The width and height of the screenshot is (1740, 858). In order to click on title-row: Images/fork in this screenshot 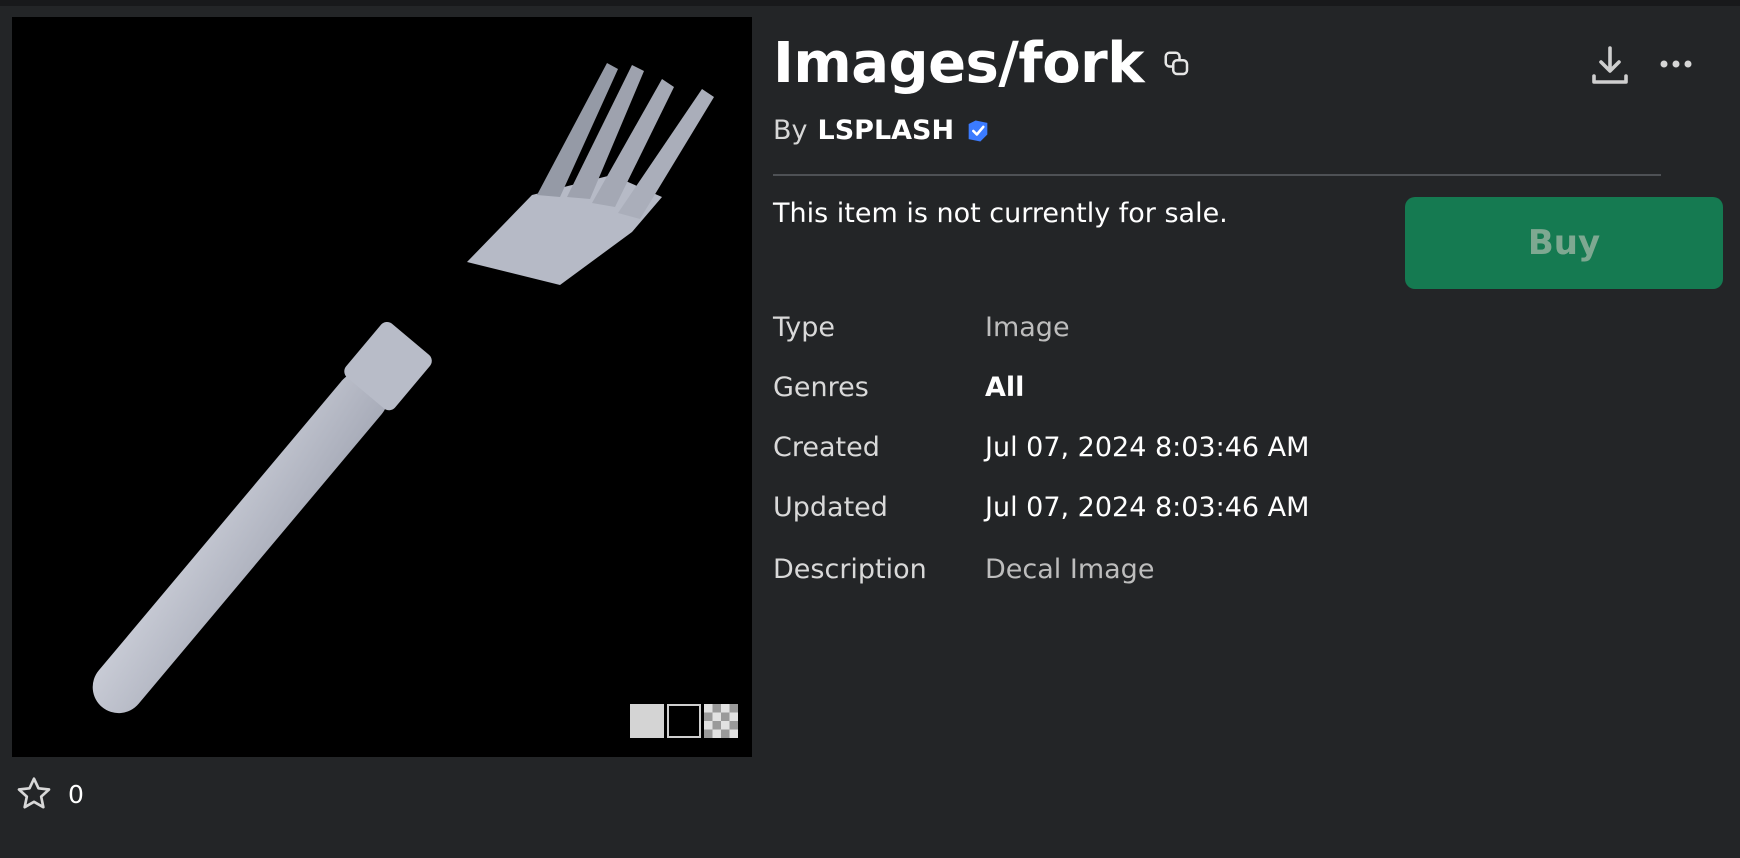, I will do `click(982, 64)`.